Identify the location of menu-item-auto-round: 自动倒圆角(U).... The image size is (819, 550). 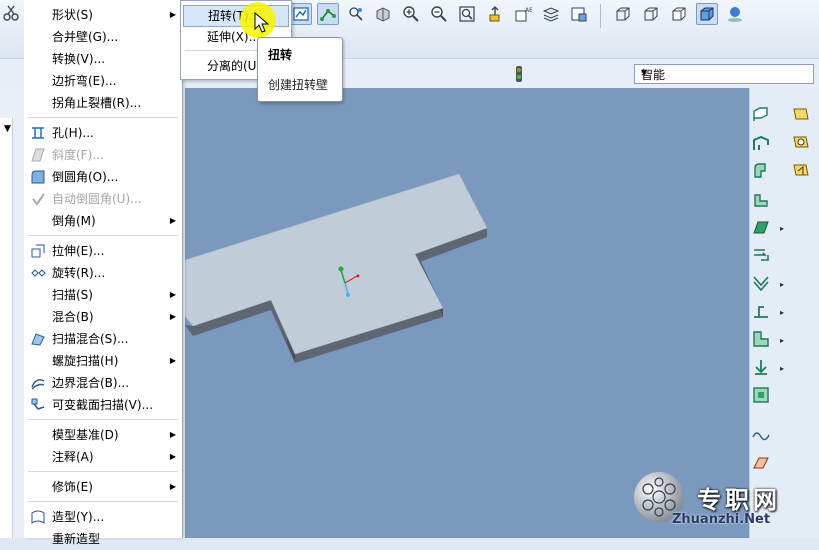
(103, 199).